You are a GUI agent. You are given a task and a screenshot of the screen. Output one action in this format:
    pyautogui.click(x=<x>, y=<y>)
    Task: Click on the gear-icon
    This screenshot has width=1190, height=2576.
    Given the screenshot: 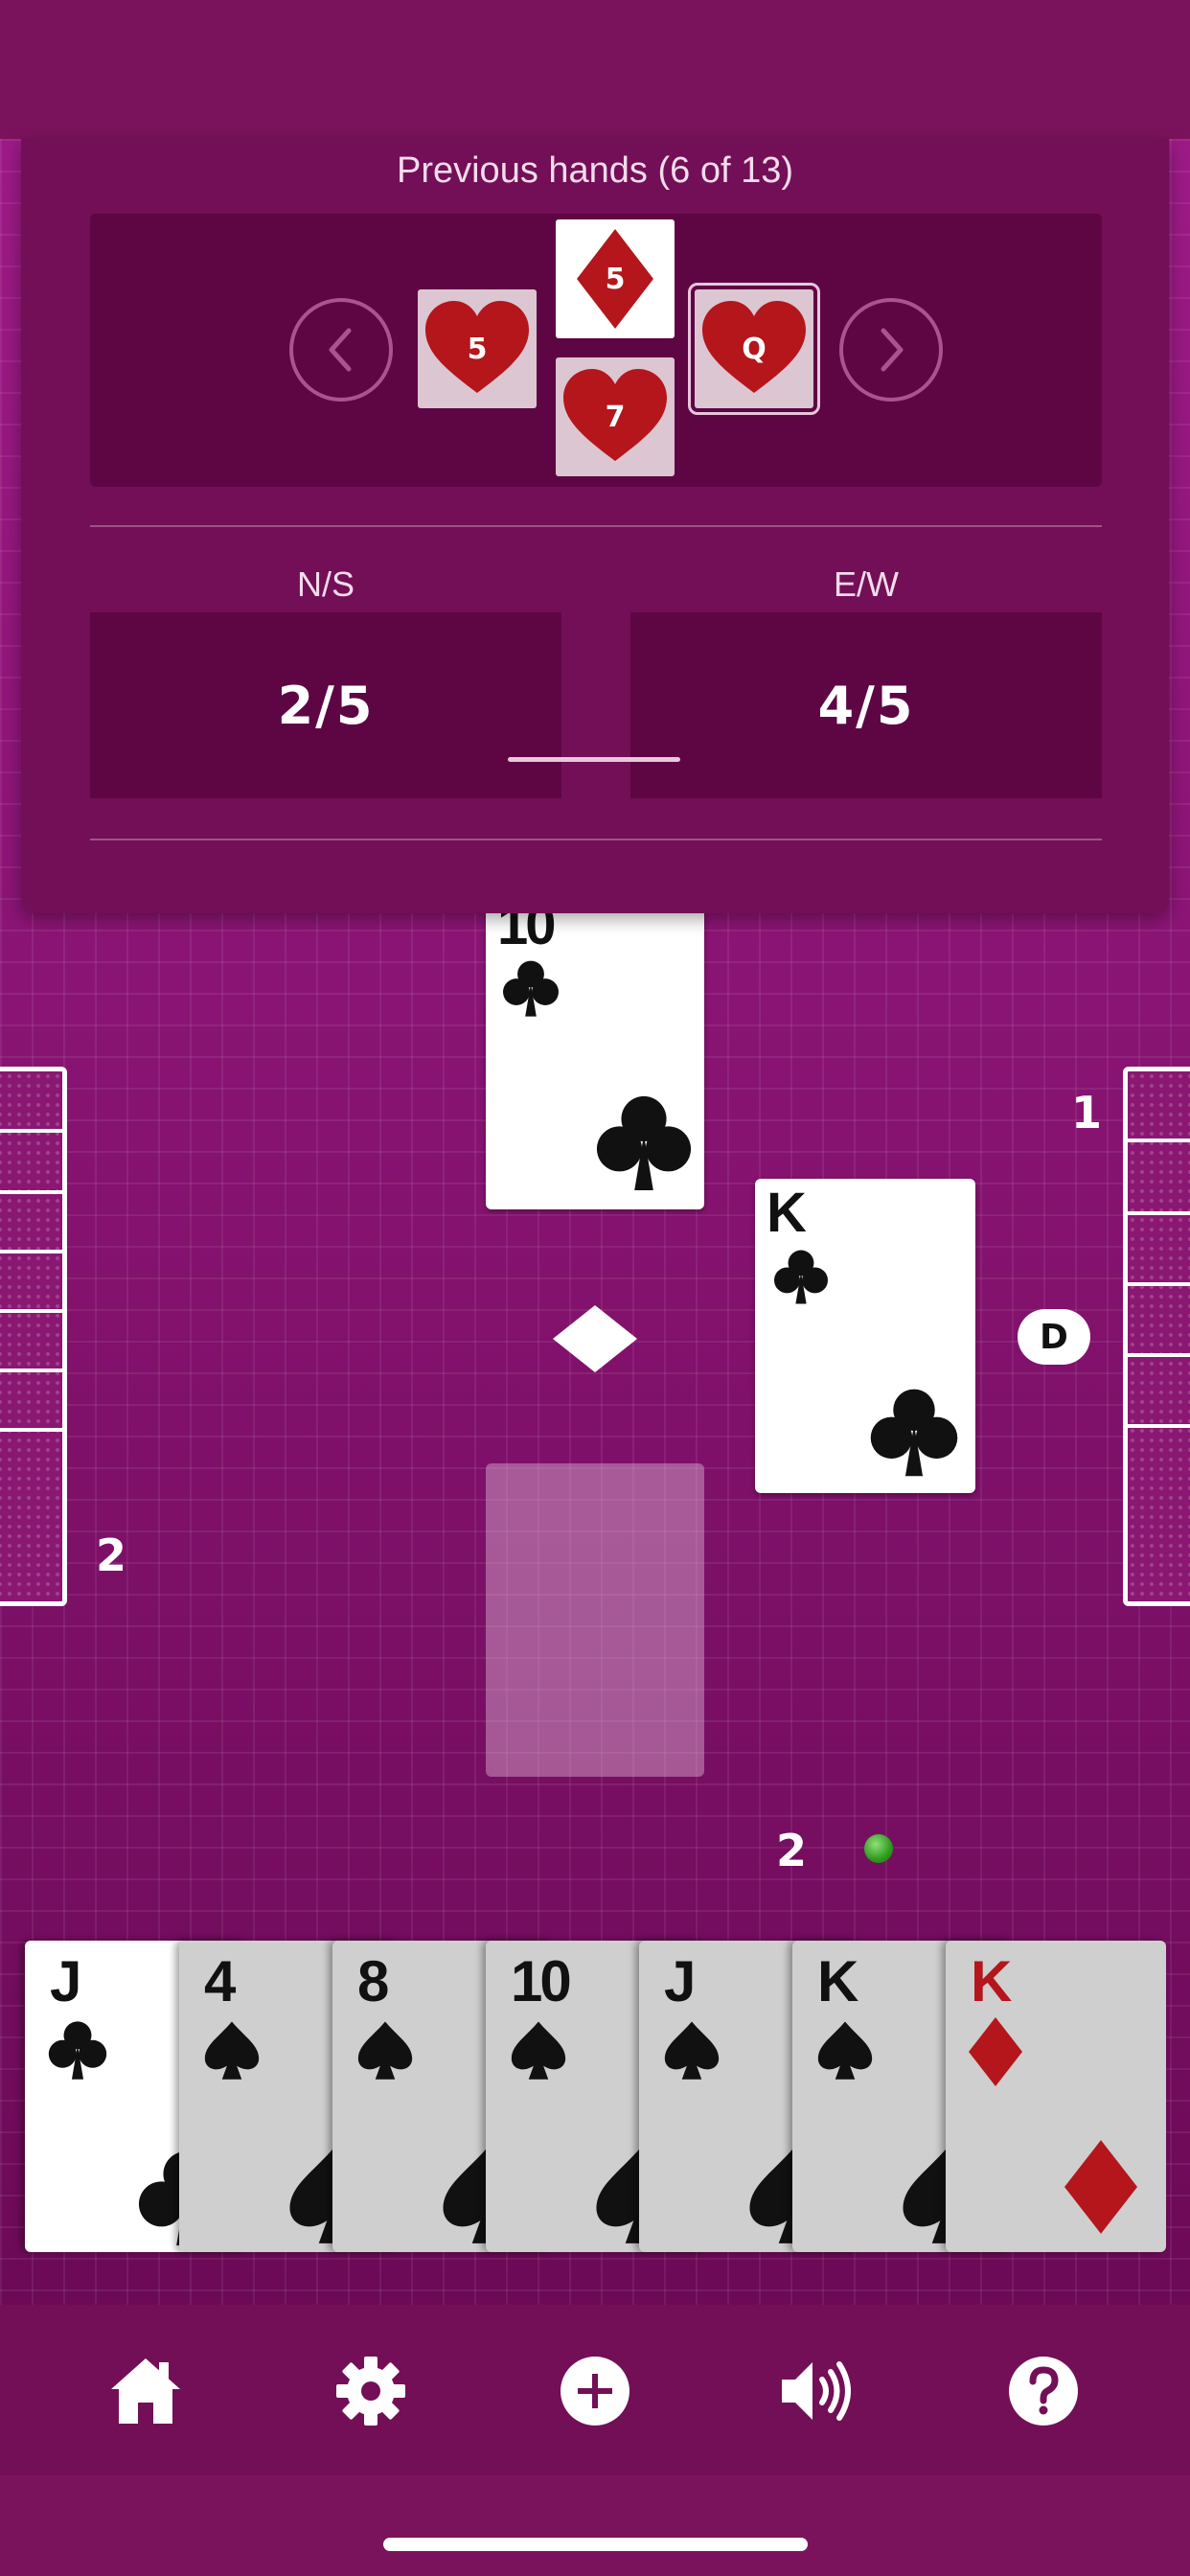 What is the action you would take?
    pyautogui.click(x=371, y=2391)
    